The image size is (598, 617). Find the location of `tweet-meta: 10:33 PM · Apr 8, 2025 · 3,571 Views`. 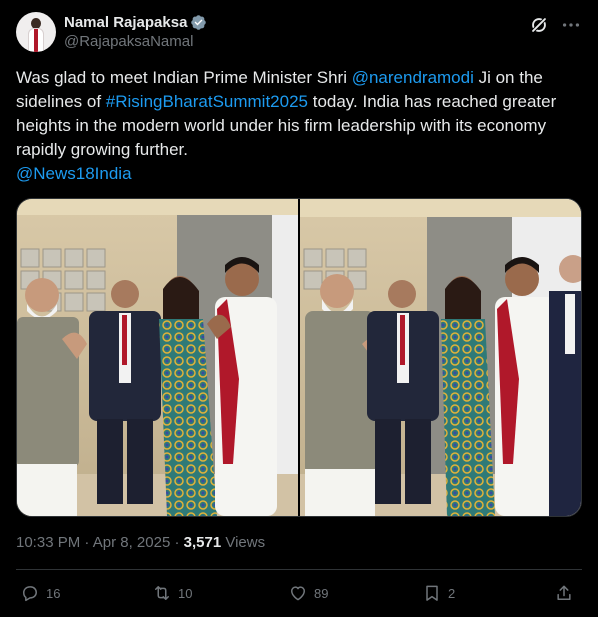

tweet-meta: 10:33 PM · Apr 8, 2025 · 3,571 Views is located at coordinates (140, 542).